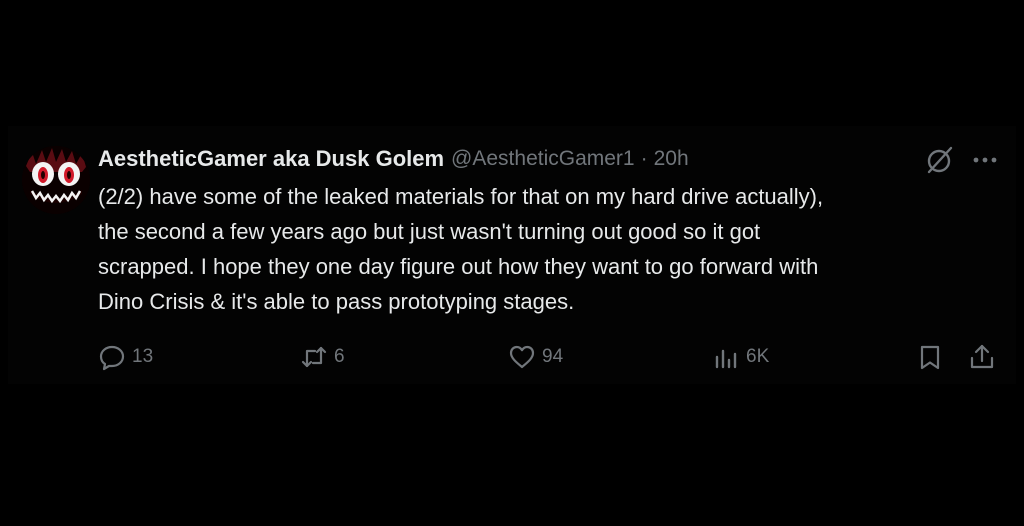 This screenshot has width=1024, height=526. Describe the element at coordinates (726, 359) in the screenshot. I see `views-icon` at that location.